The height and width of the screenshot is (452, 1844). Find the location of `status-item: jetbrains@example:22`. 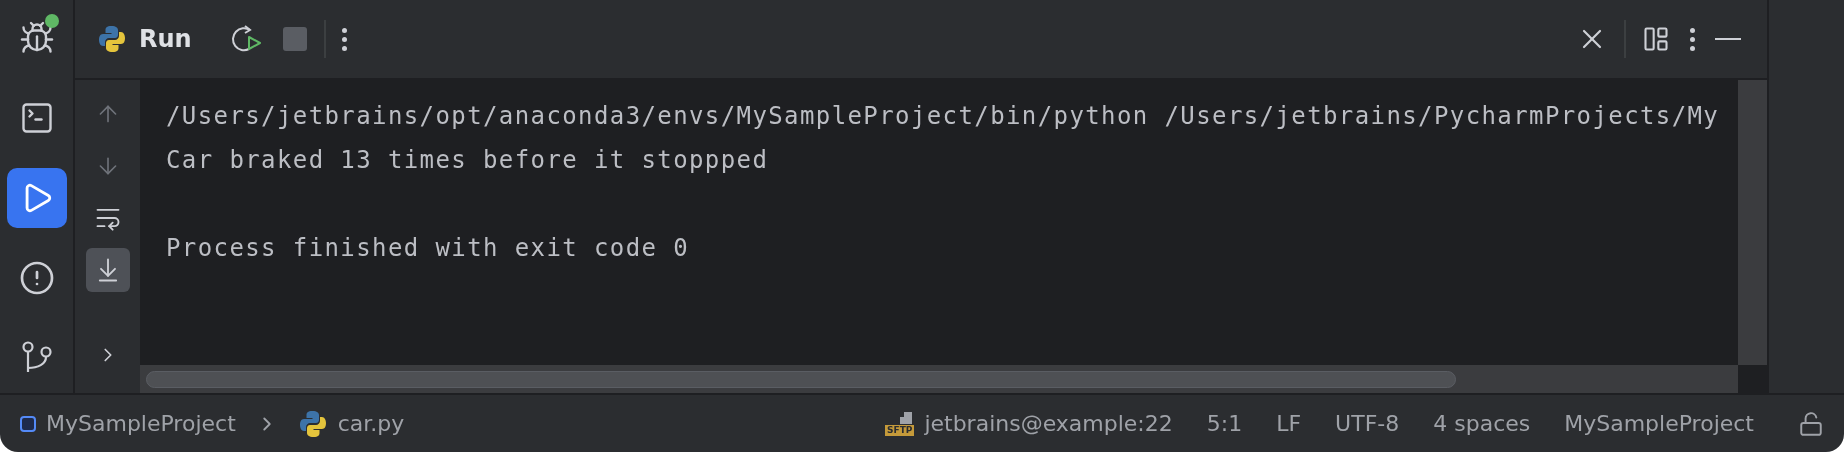

status-item: jetbrains@example:22 is located at coordinates (1048, 423).